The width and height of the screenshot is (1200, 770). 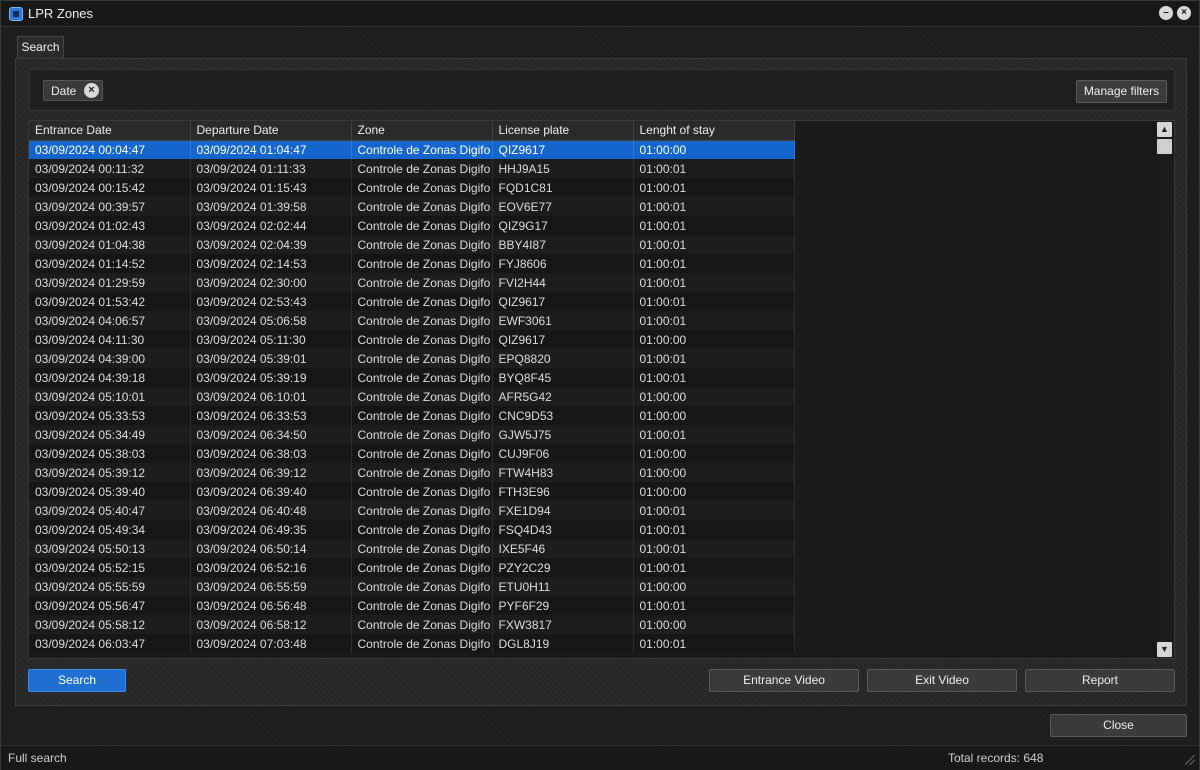 I want to click on close-circle-icon: ×, so click(x=91, y=90).